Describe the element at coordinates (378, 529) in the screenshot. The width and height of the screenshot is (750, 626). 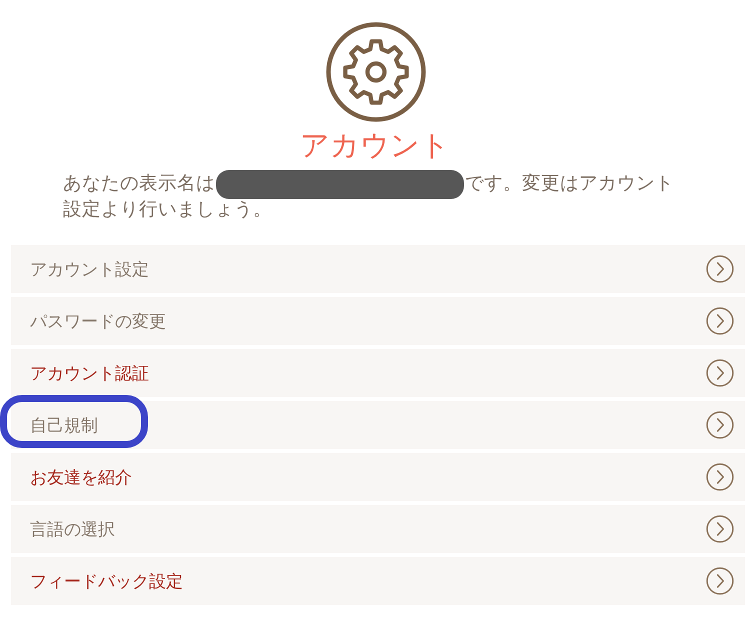
I see `menu-item: 言語の選択` at that location.